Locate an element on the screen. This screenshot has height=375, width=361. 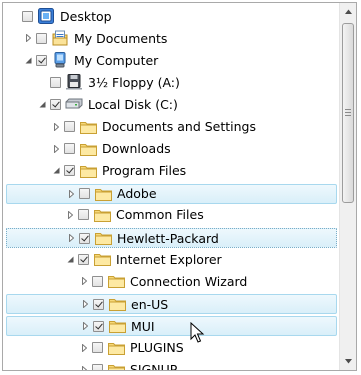
tree-row-label: Desktop is located at coordinates (86, 16).